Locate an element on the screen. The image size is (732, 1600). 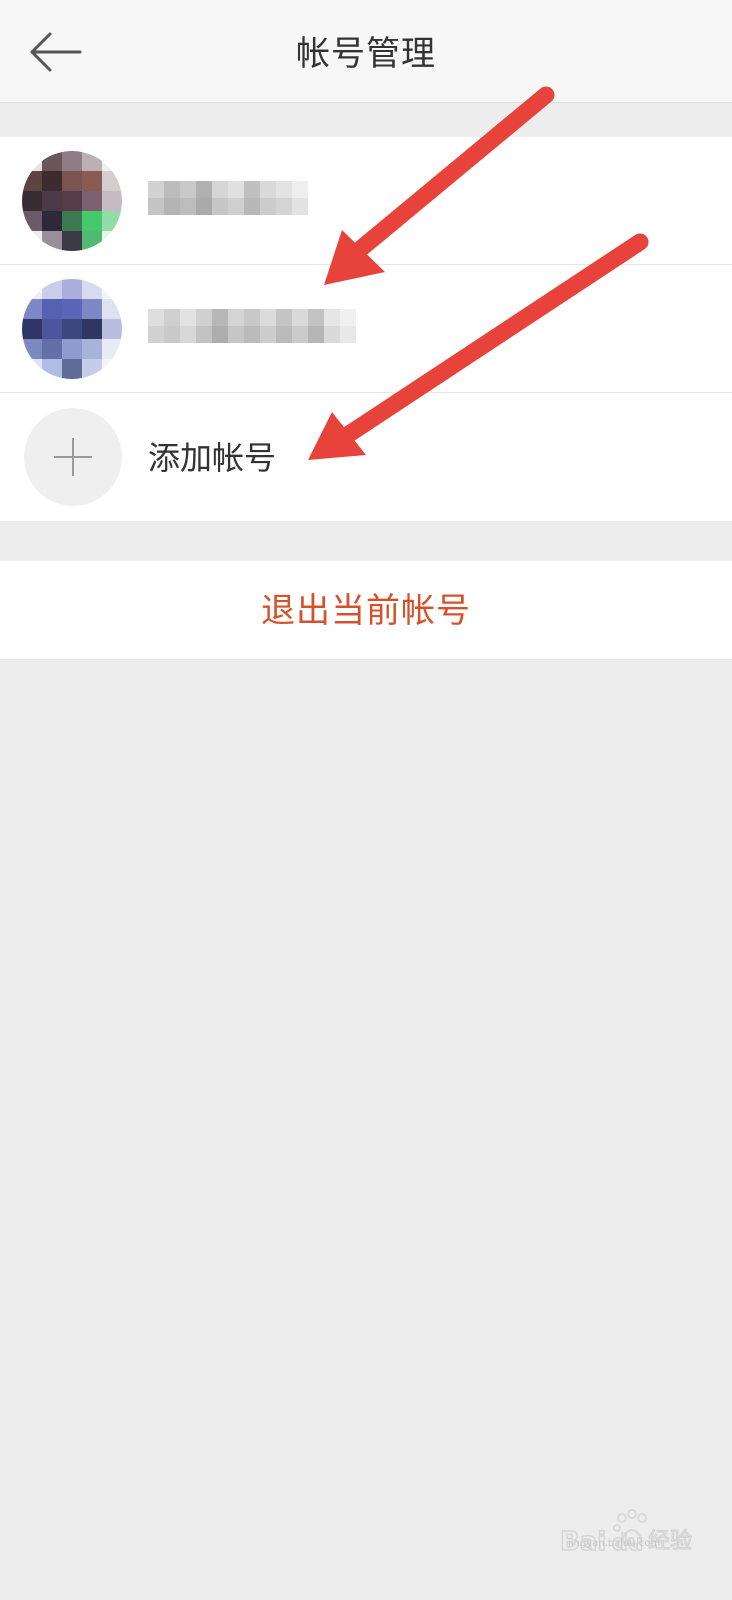
add-account-label: 添加帐号 is located at coordinates (212, 458).